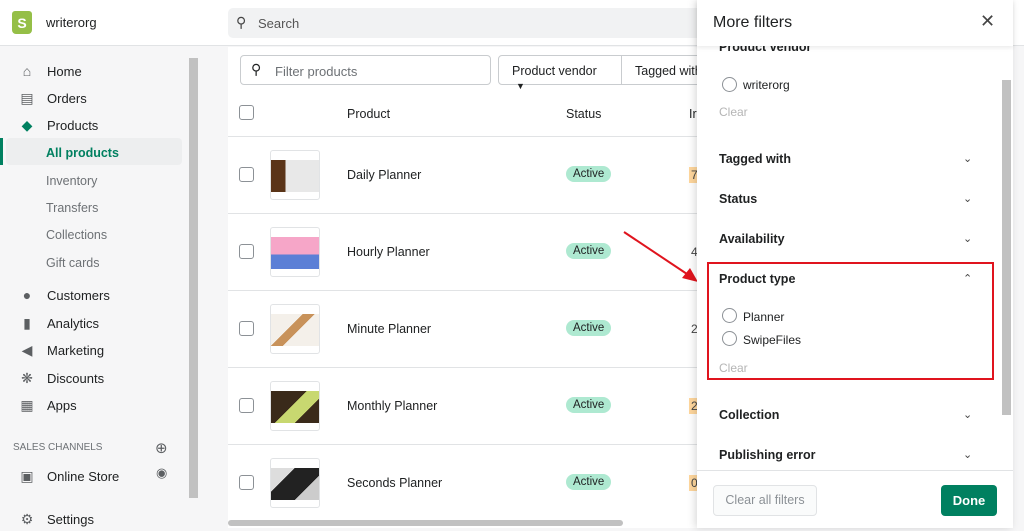 The height and width of the screenshot is (531, 1024). I want to click on option-label: SwipeFiles, so click(772, 340).